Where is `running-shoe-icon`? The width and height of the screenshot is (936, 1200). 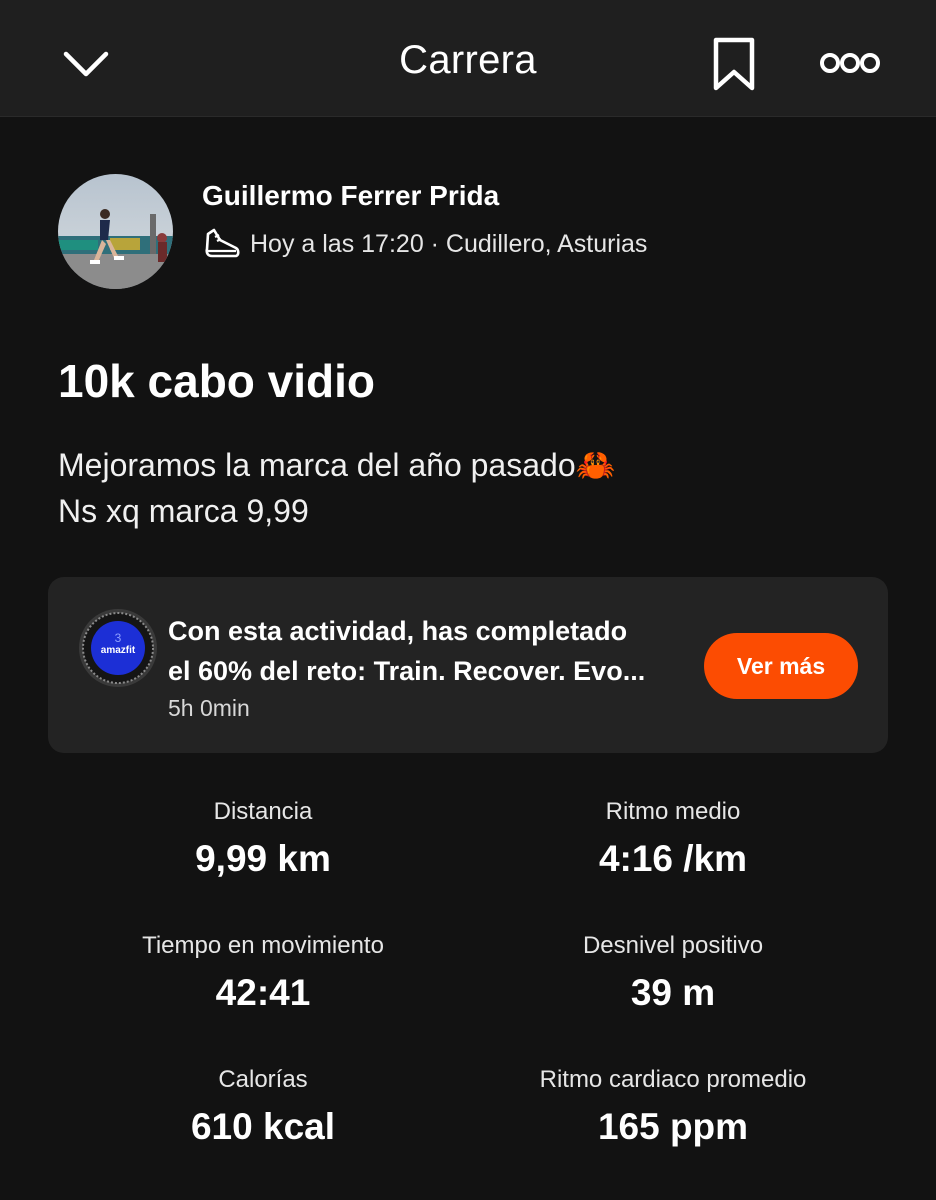 running-shoe-icon is located at coordinates (222, 243).